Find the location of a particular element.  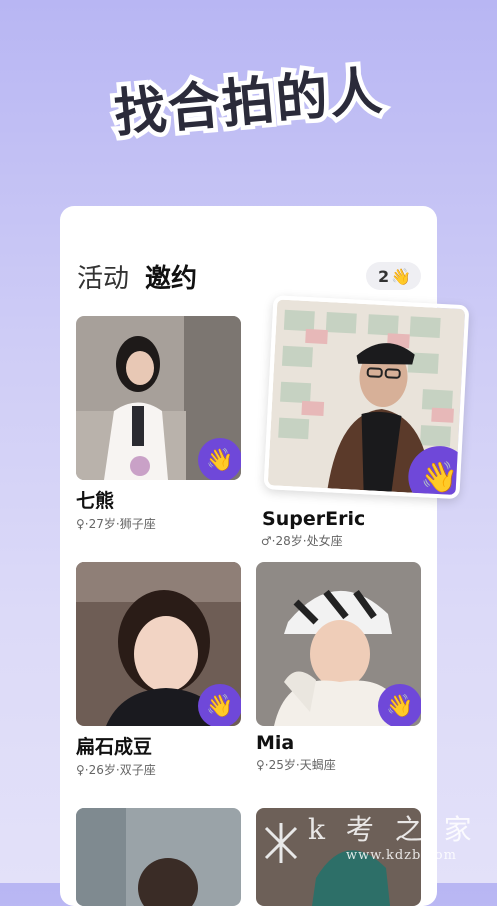

profile-card is located at coordinates (158, 857).